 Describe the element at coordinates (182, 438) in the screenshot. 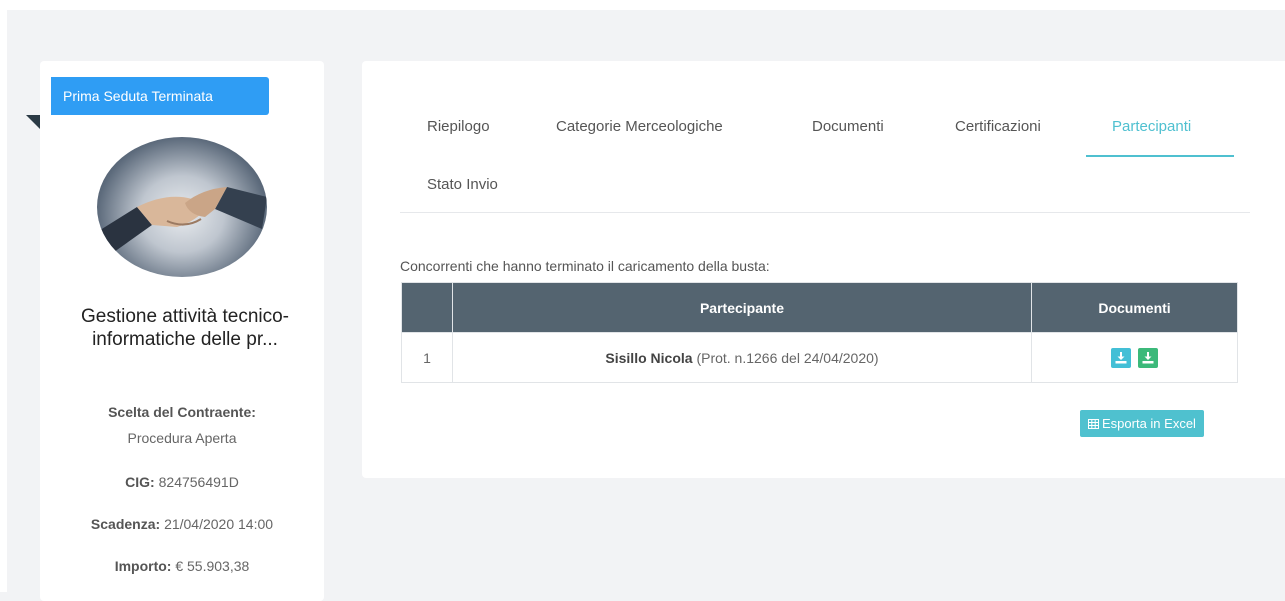

I see `scelta-value: Procedura Aperta` at that location.